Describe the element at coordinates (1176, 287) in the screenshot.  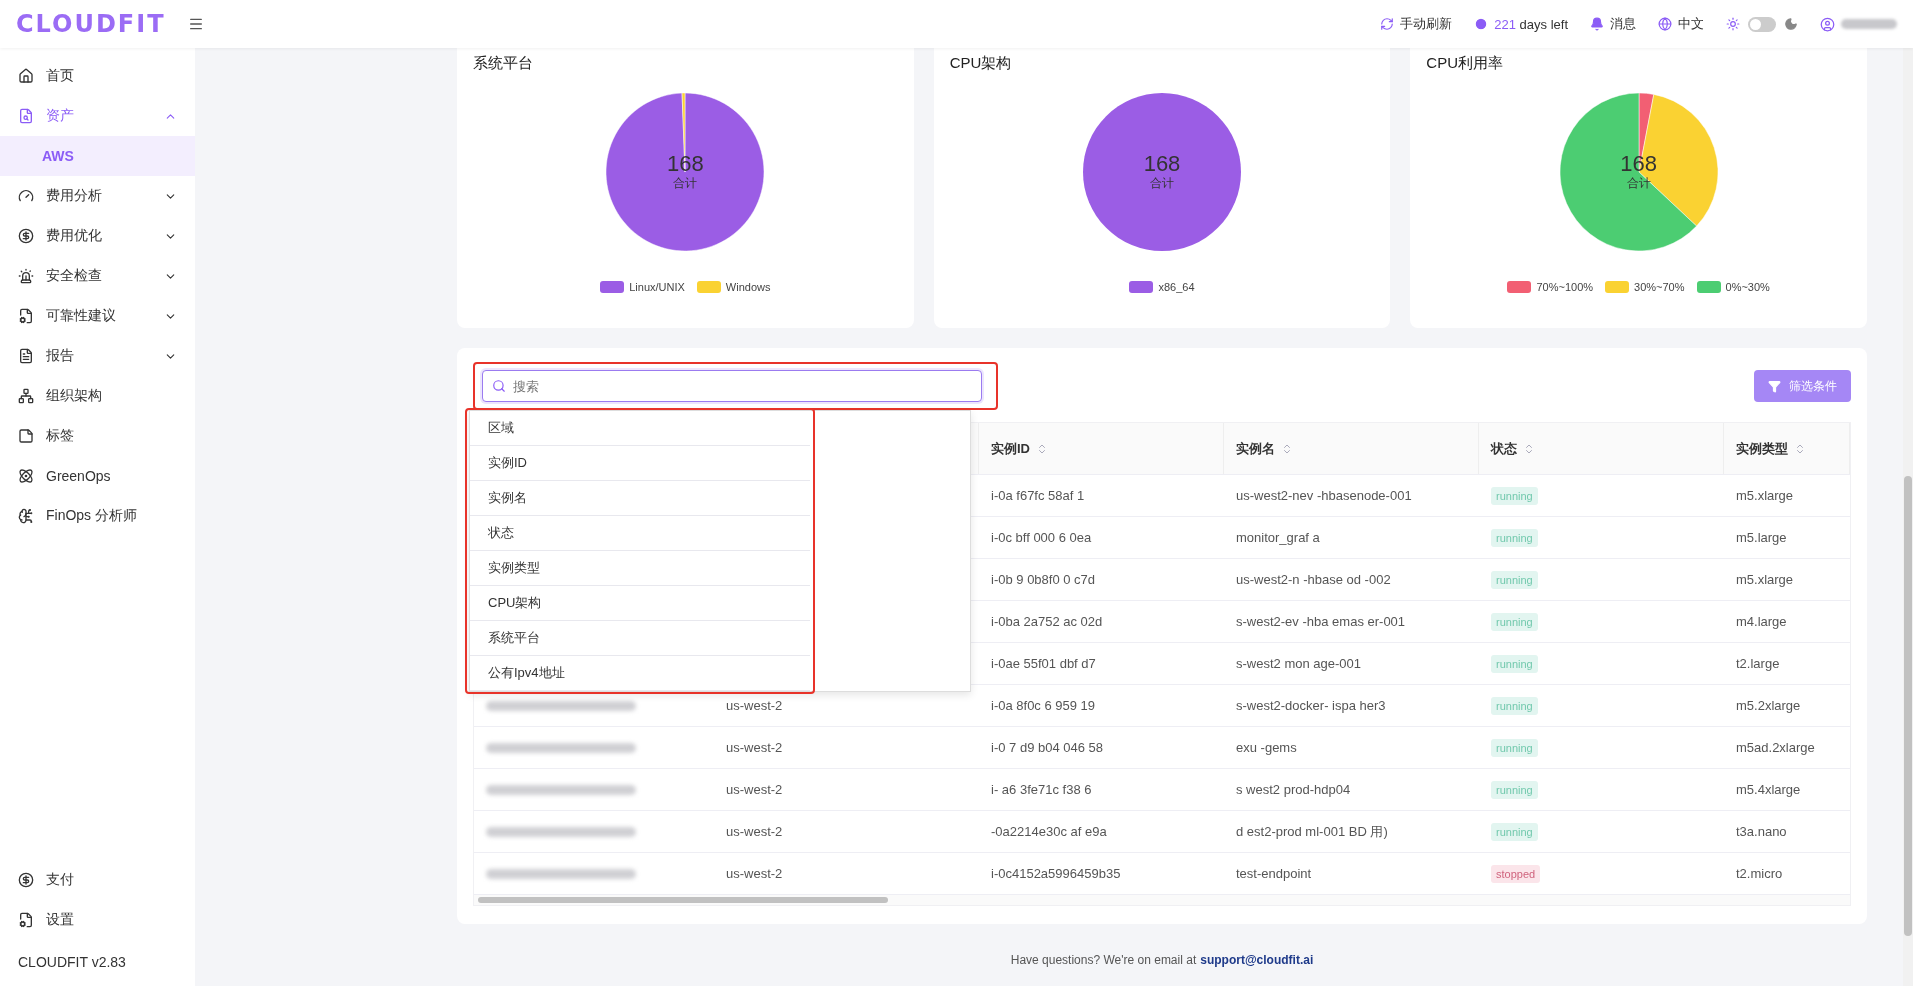
I see `legend-label: x86_64` at that location.